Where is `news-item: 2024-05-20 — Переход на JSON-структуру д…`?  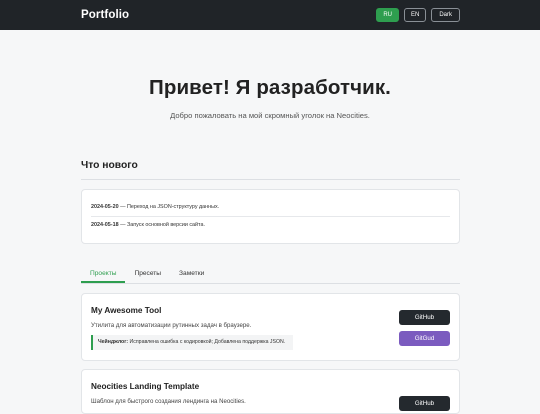
news-item: 2024-05-20 — Переход на JSON-структуру д… is located at coordinates (270, 207).